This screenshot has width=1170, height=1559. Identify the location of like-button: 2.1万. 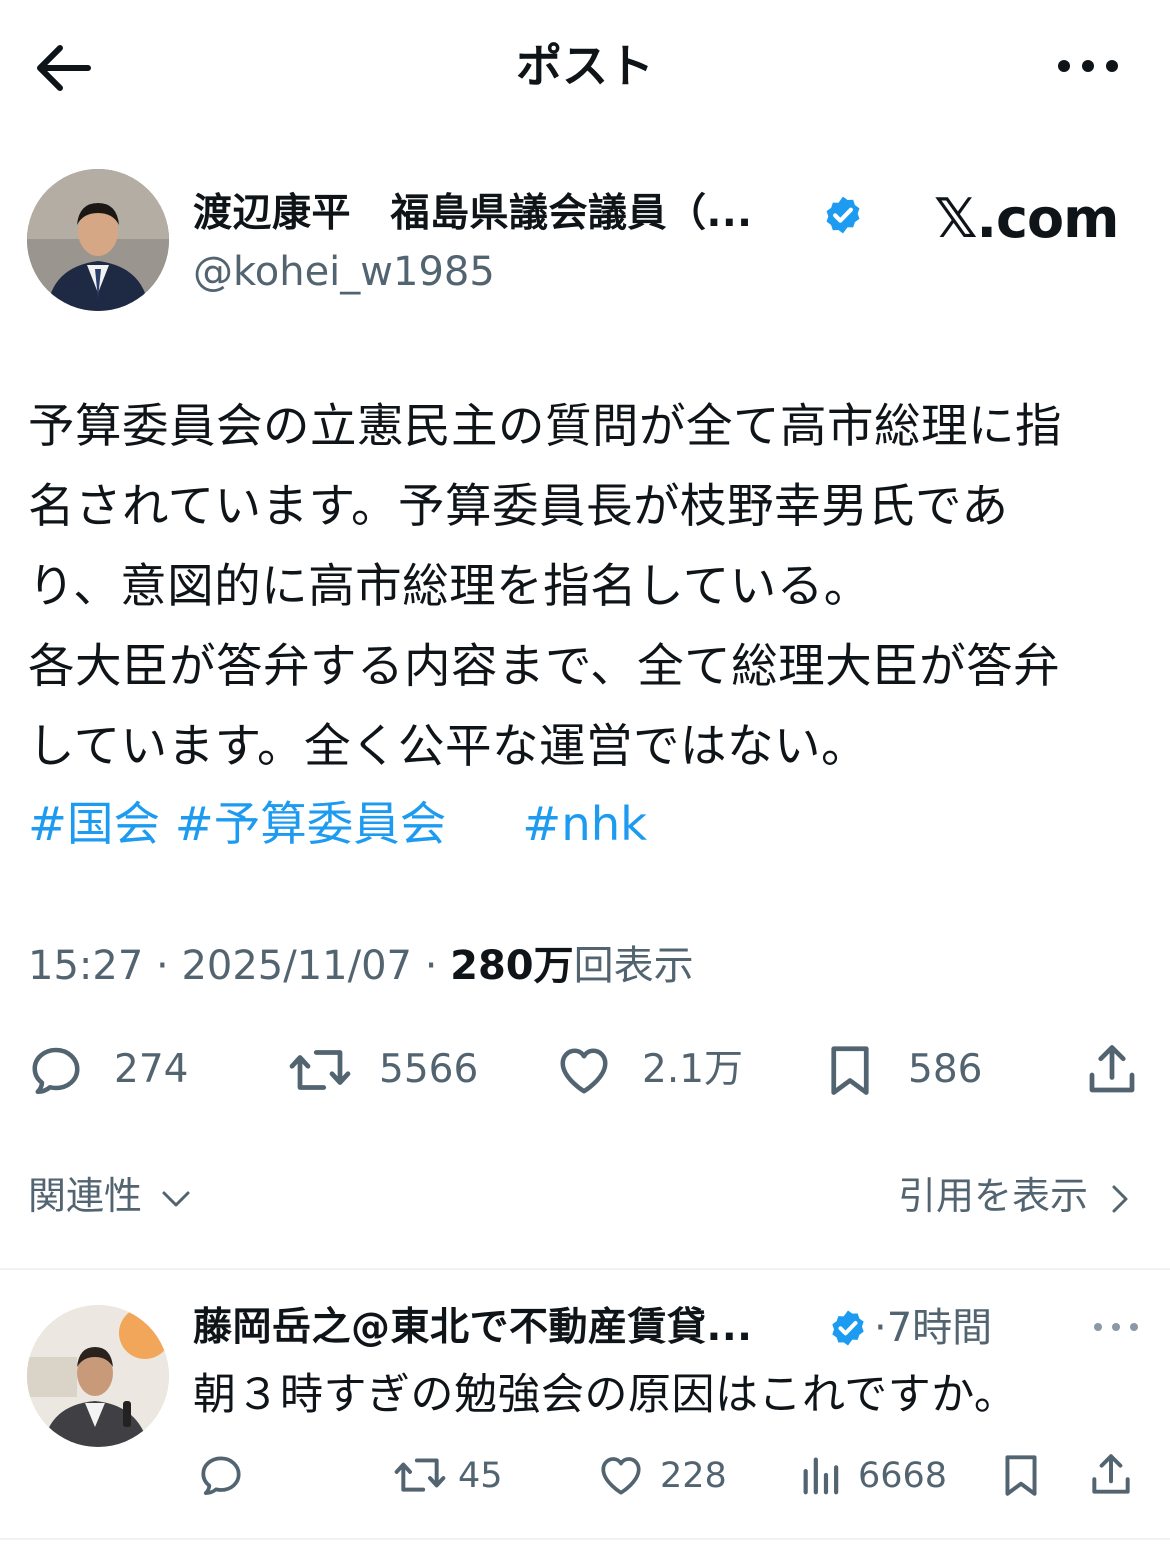
(654, 1070).